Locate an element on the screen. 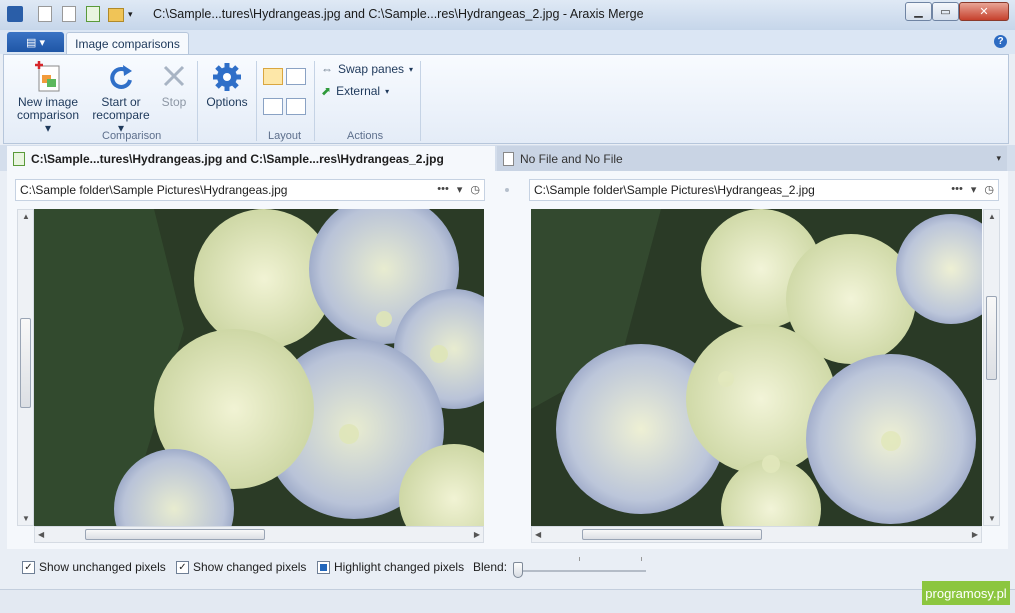 The image size is (1015, 613). maximize-icon: ▭ is located at coordinates (945, 12).